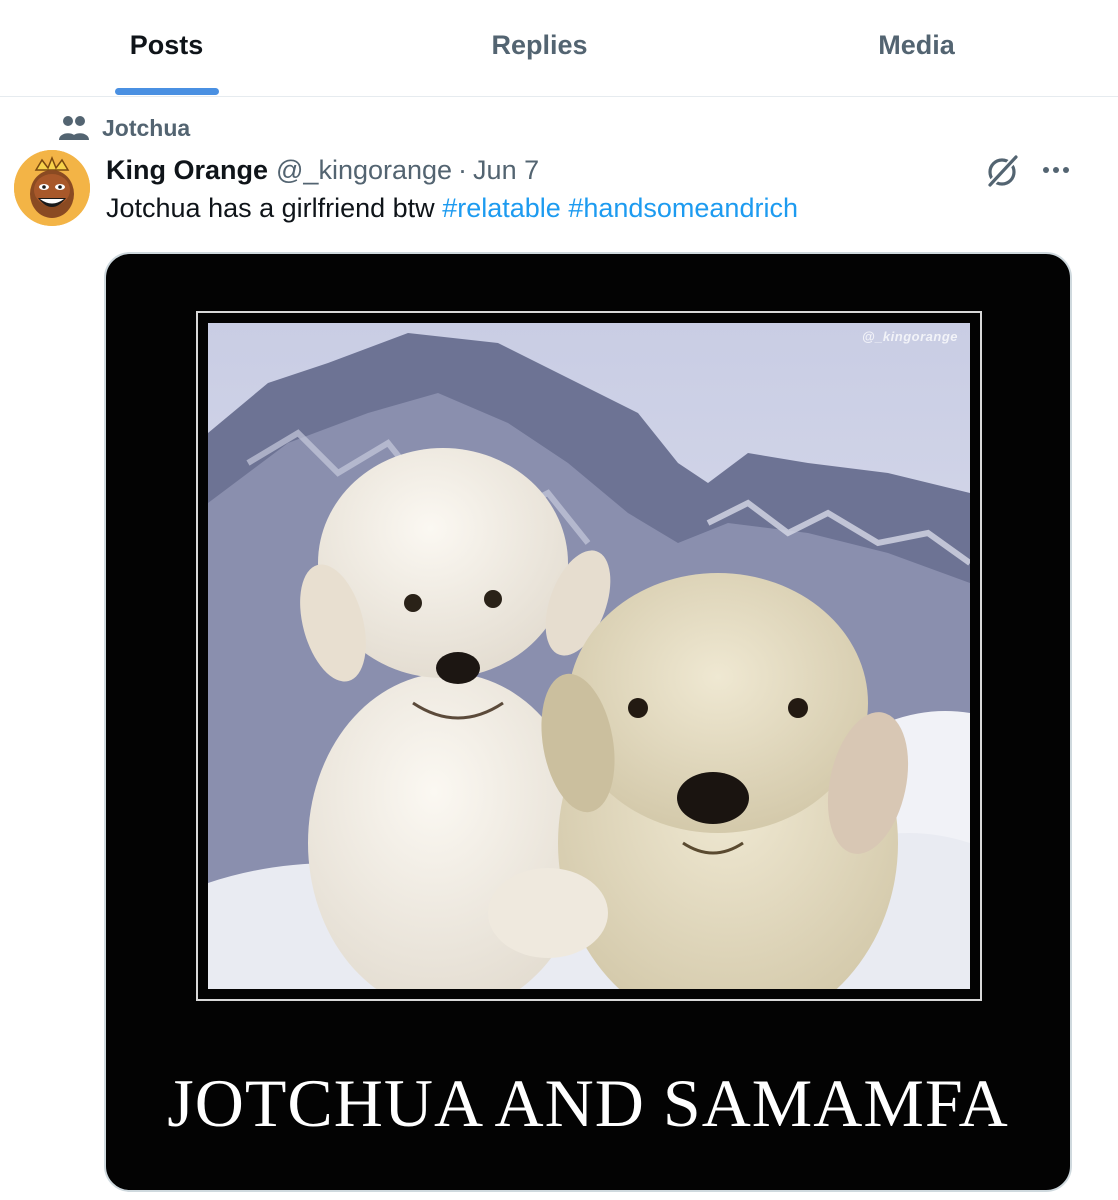 This screenshot has width=1118, height=1200. I want to click on grok-icon, so click(1003, 171).